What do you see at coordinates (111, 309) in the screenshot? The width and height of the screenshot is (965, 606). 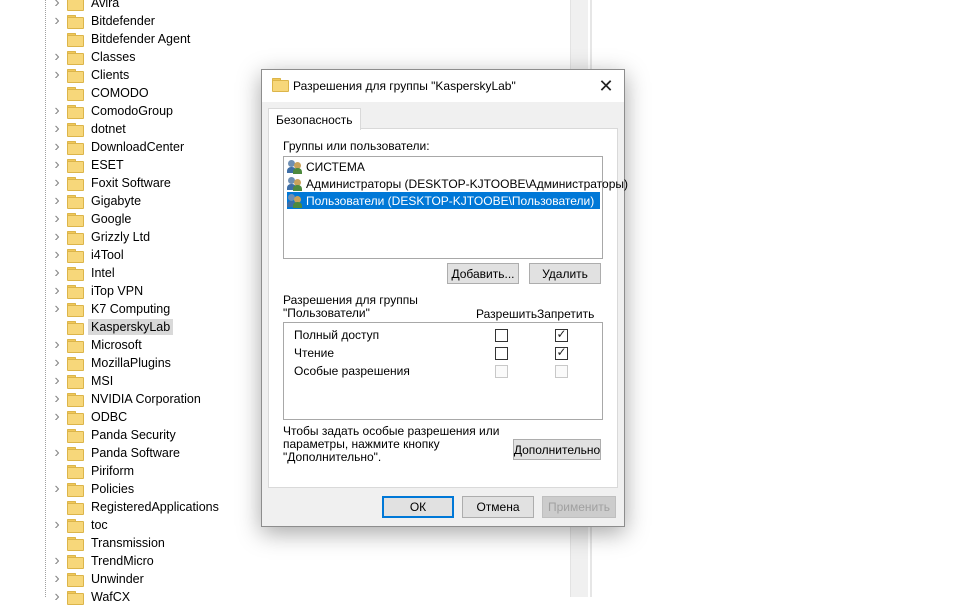 I see `tree-item: › K7 Computing` at bounding box center [111, 309].